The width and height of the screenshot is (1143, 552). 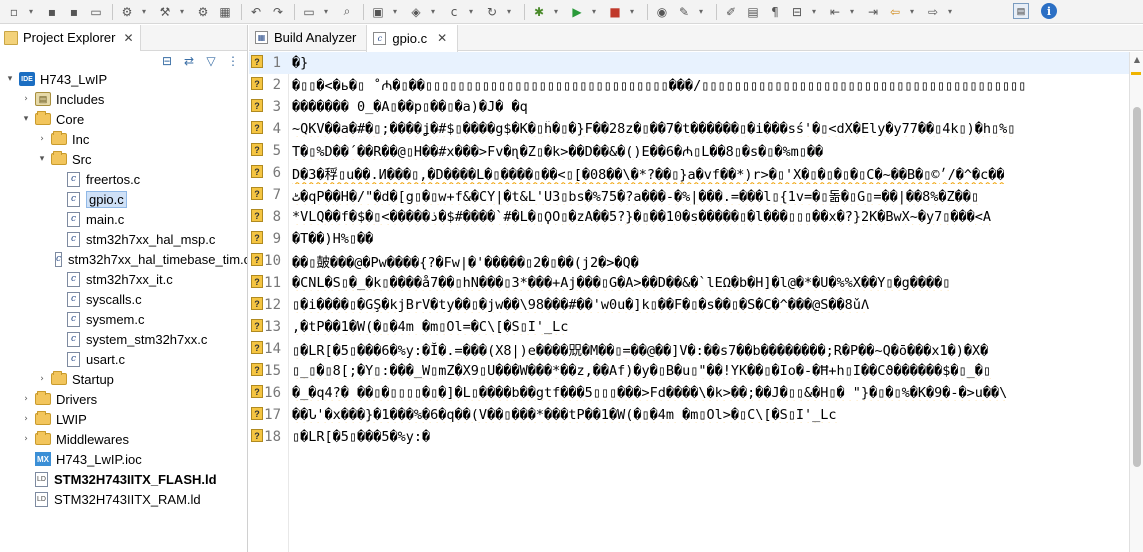 What do you see at coordinates (731, 12) in the screenshot?
I see `pen-icon: ✐` at bounding box center [731, 12].